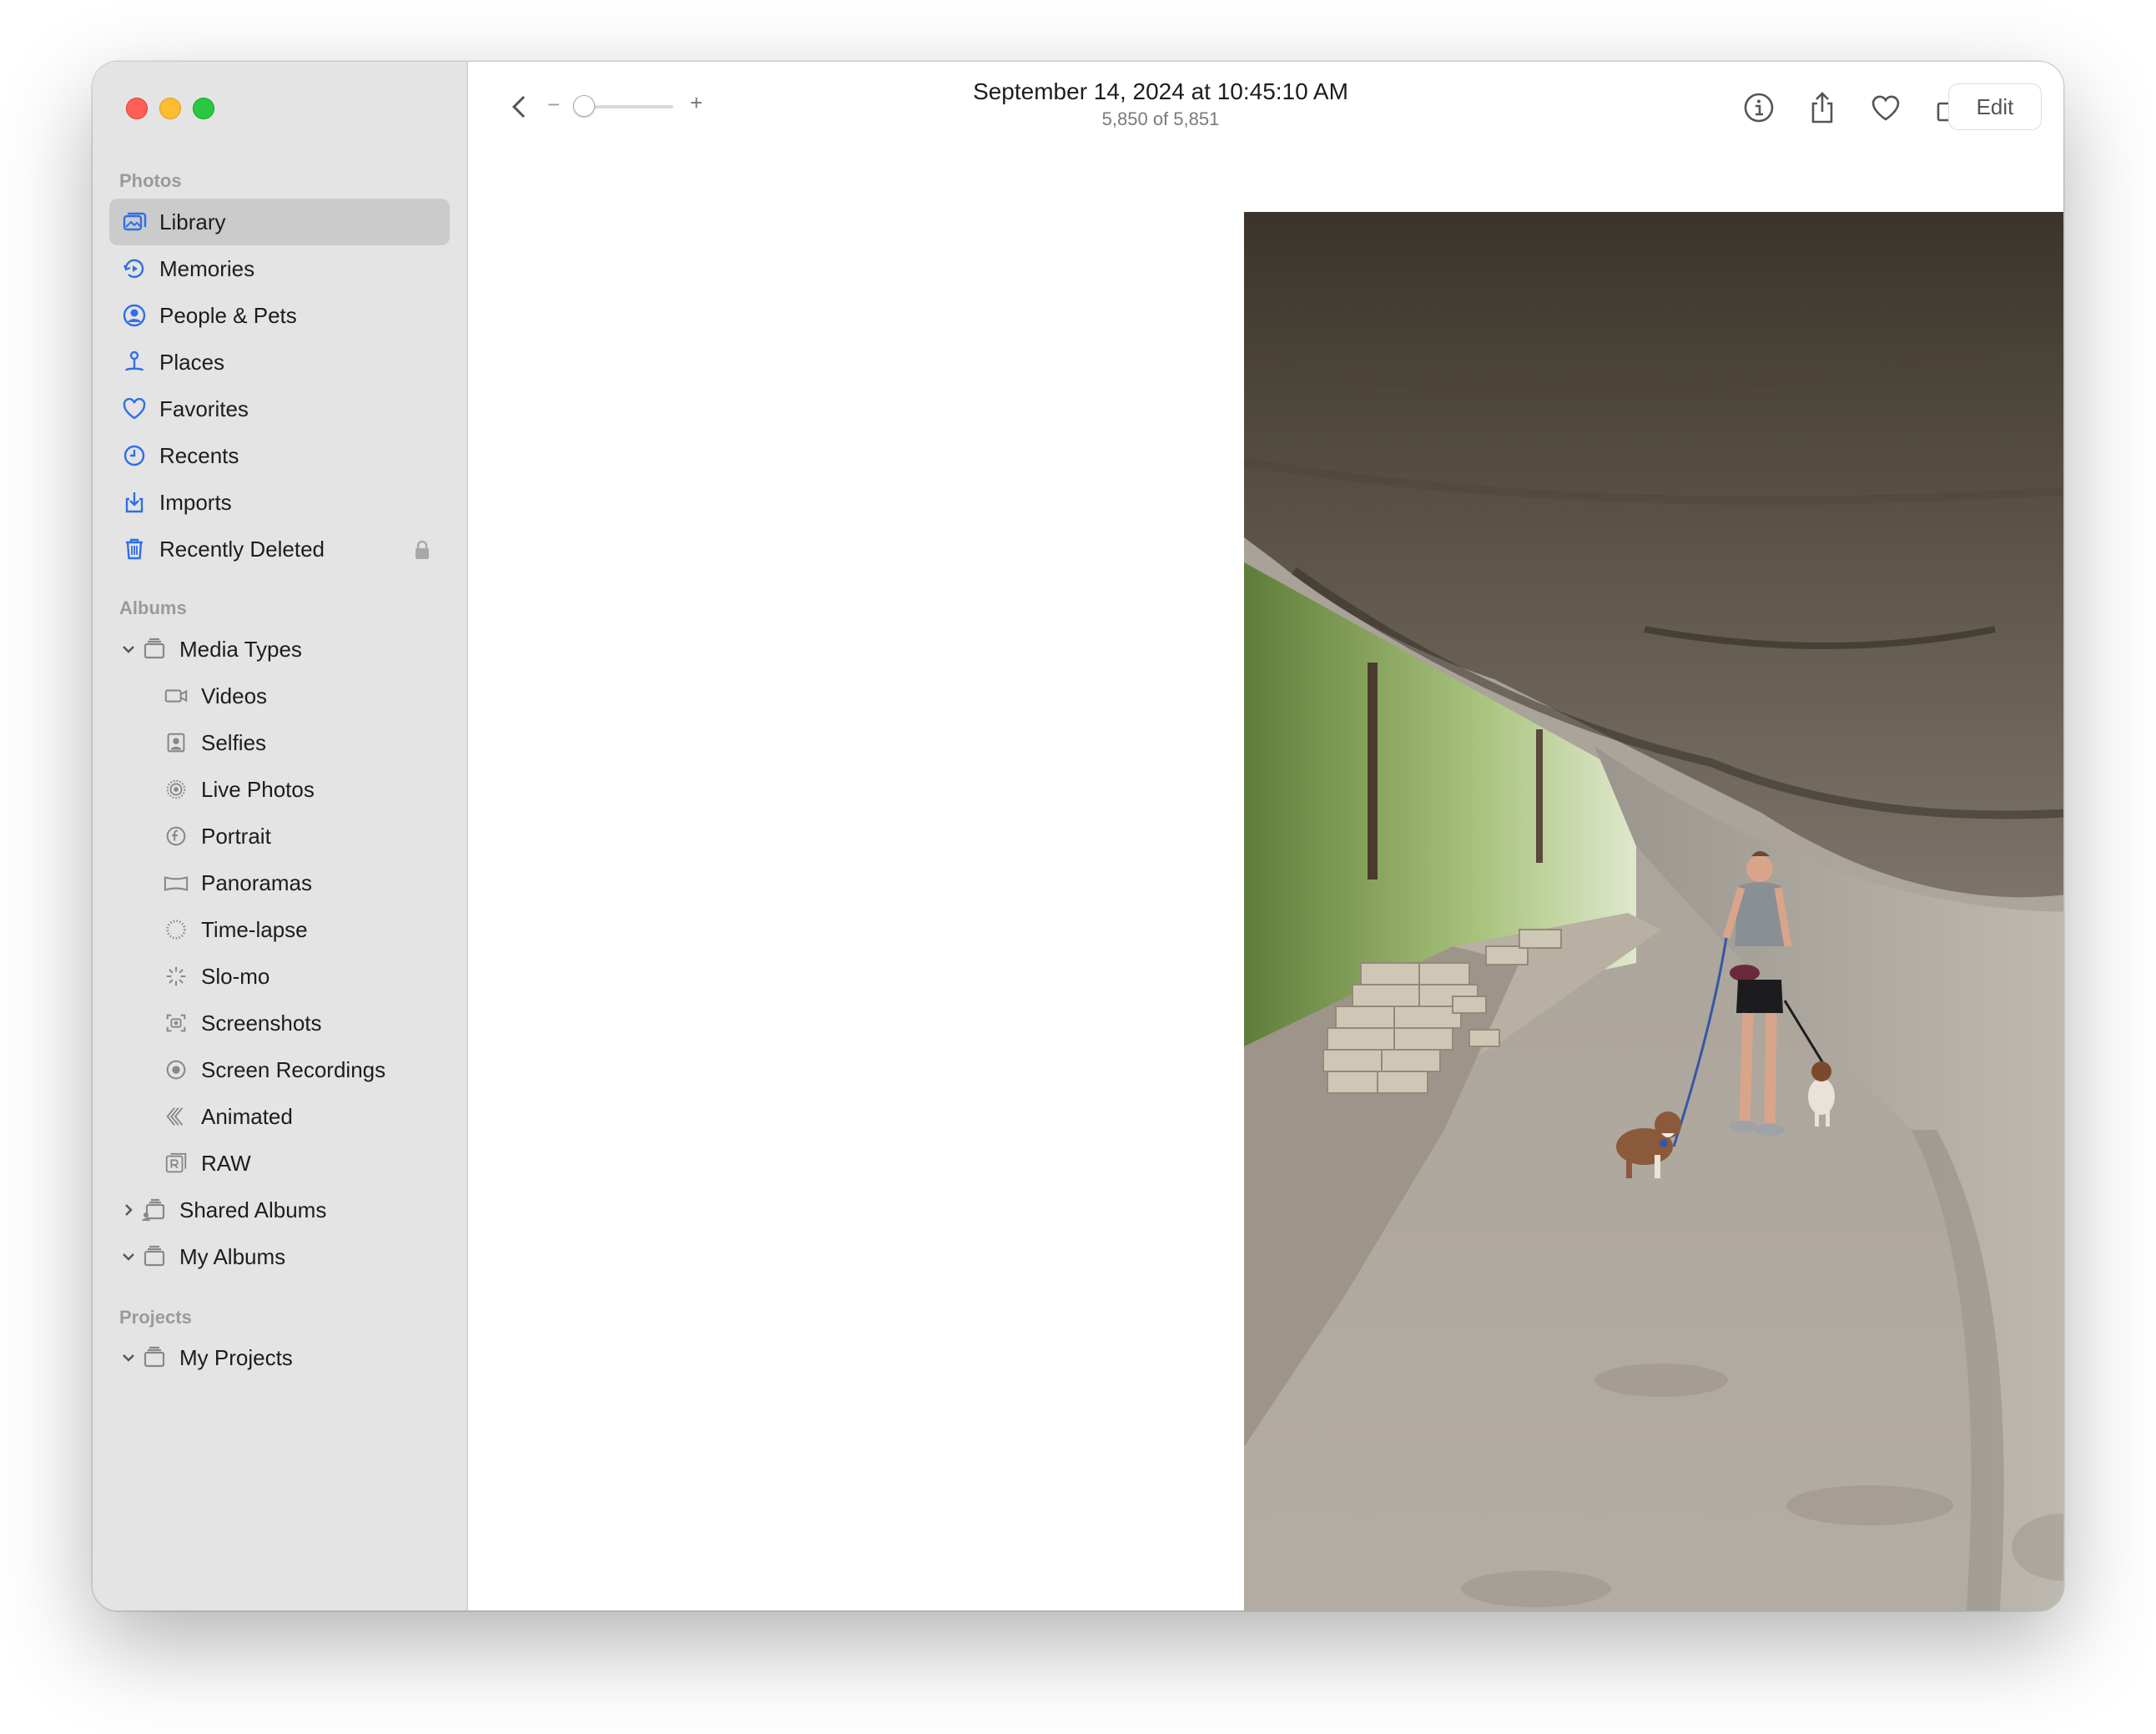 The image size is (2156, 1734). I want to click on sidebar-item-time-lapse: Time-lapse, so click(279, 930).